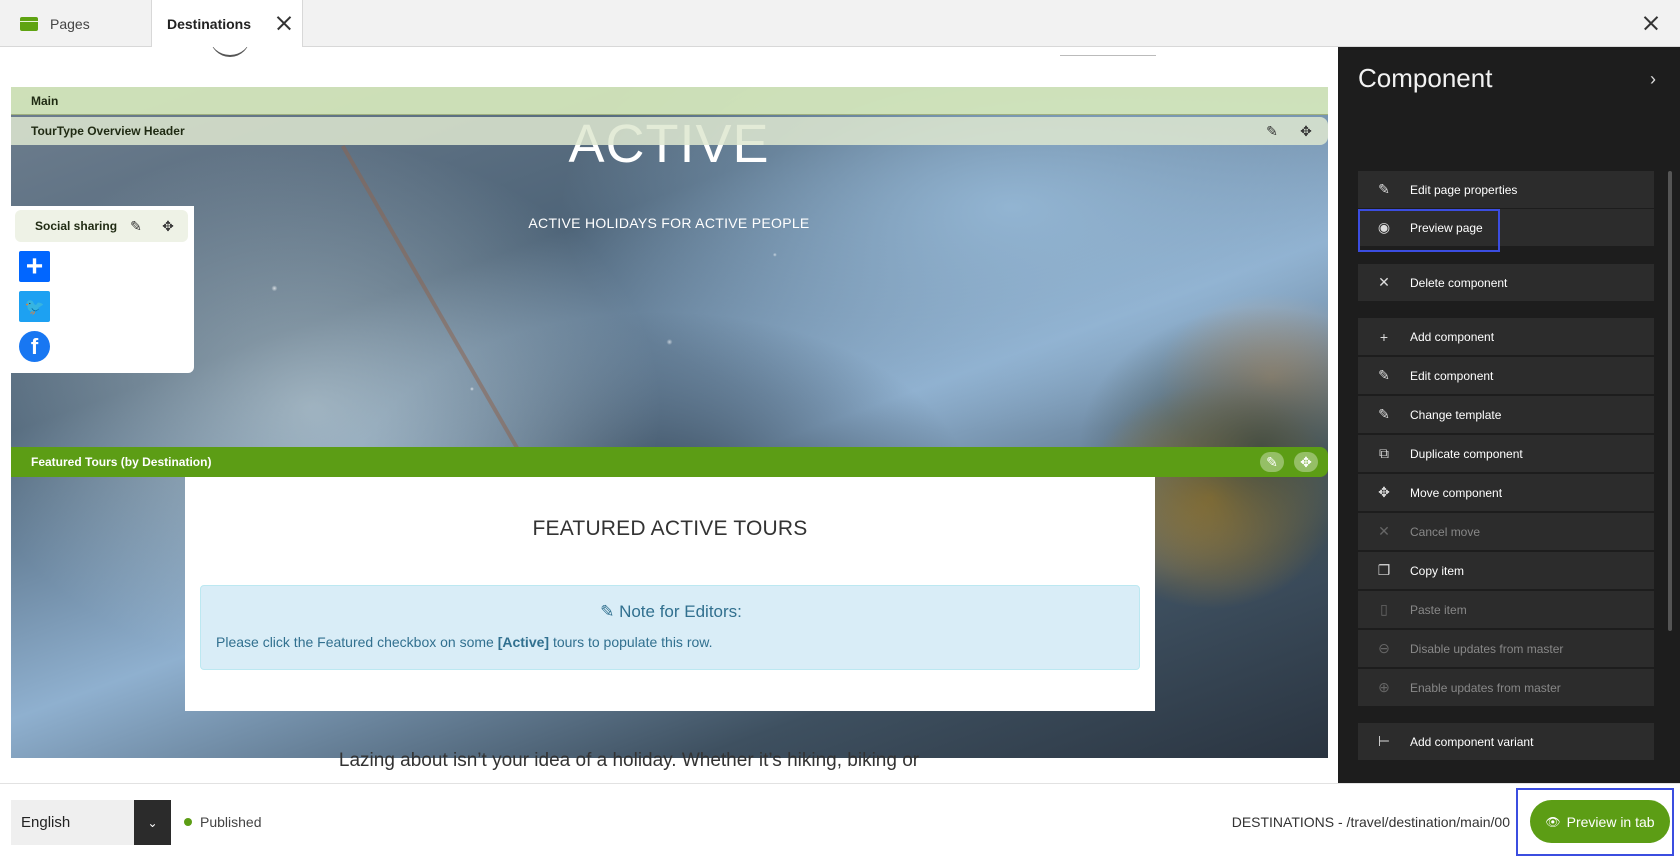 The height and width of the screenshot is (858, 1680). What do you see at coordinates (34, 346) in the screenshot?
I see `facebook-icon: f` at bounding box center [34, 346].